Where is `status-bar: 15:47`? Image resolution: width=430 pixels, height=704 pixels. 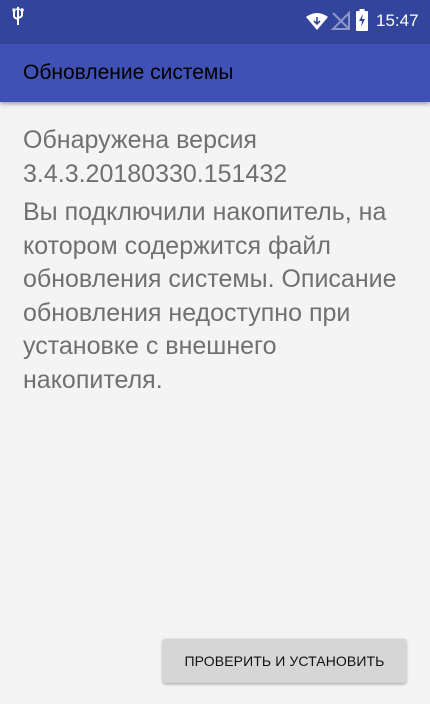
status-bar: 15:47 is located at coordinates (215, 22).